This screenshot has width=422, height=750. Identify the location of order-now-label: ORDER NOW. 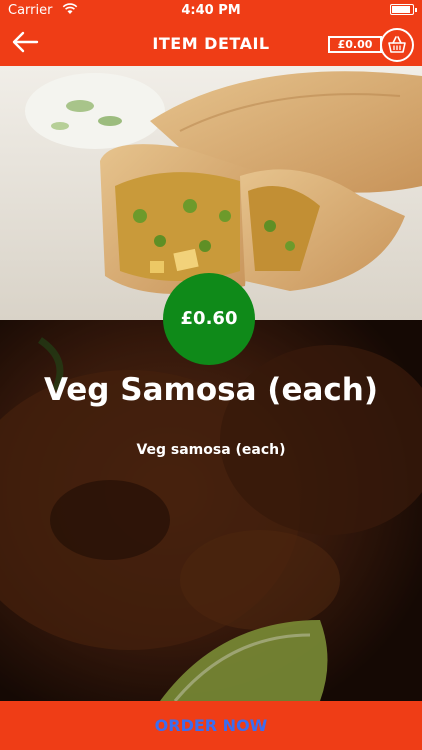
(211, 725).